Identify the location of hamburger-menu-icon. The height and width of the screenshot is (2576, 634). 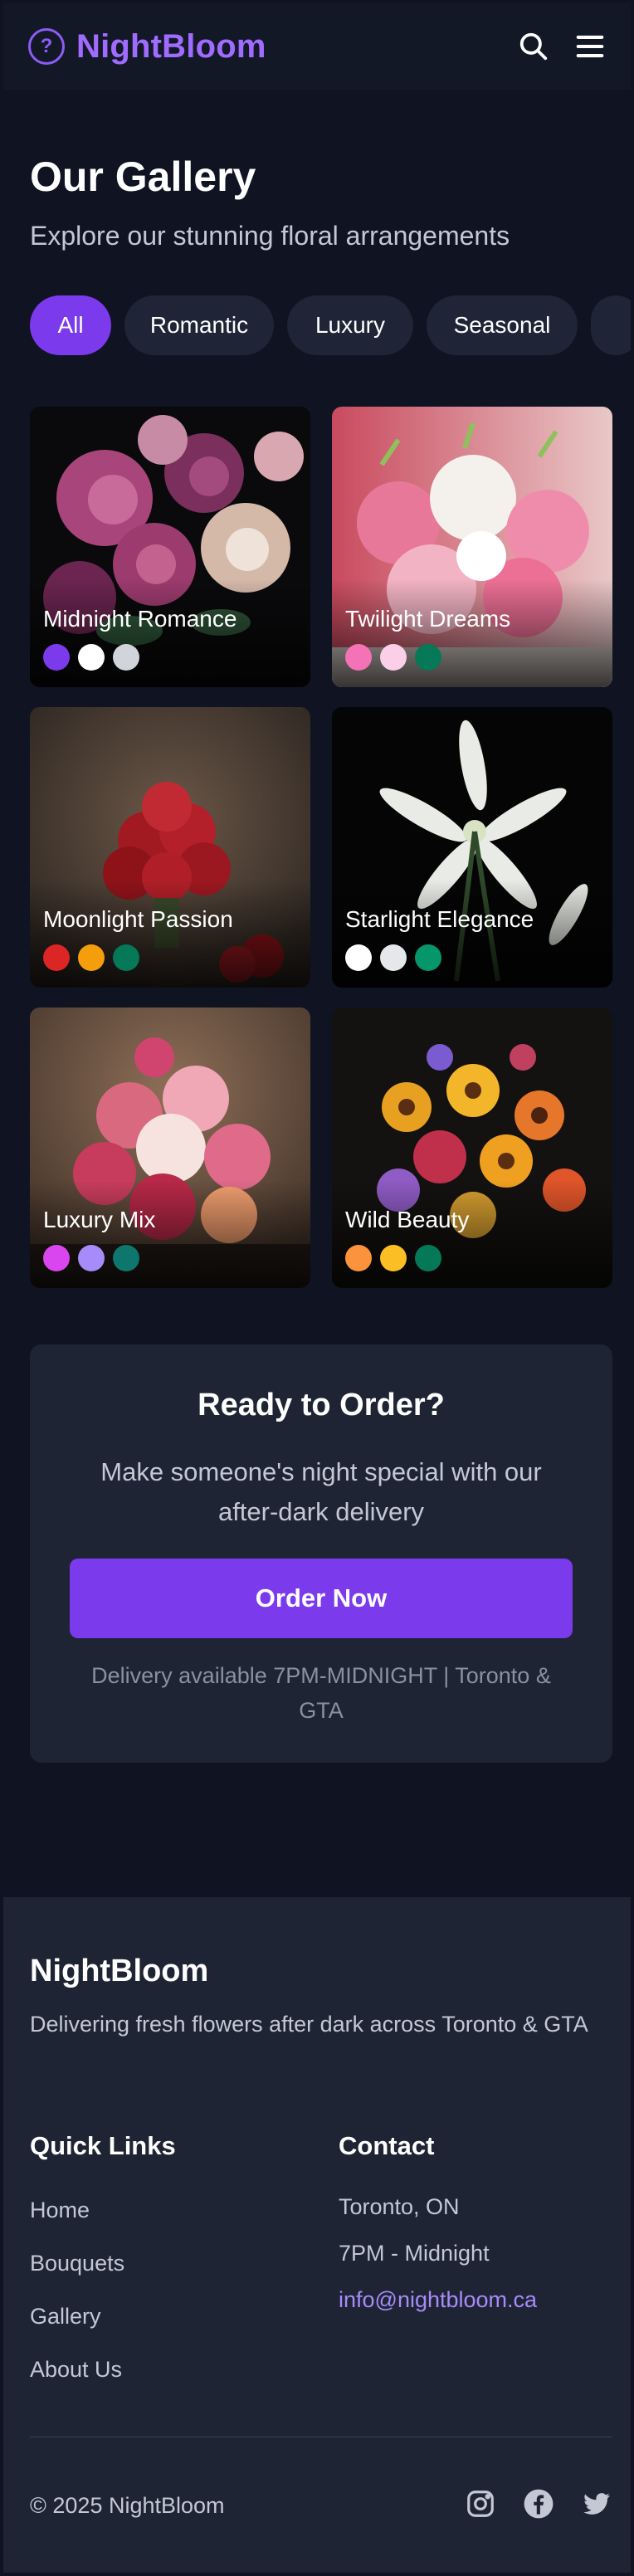
(590, 47).